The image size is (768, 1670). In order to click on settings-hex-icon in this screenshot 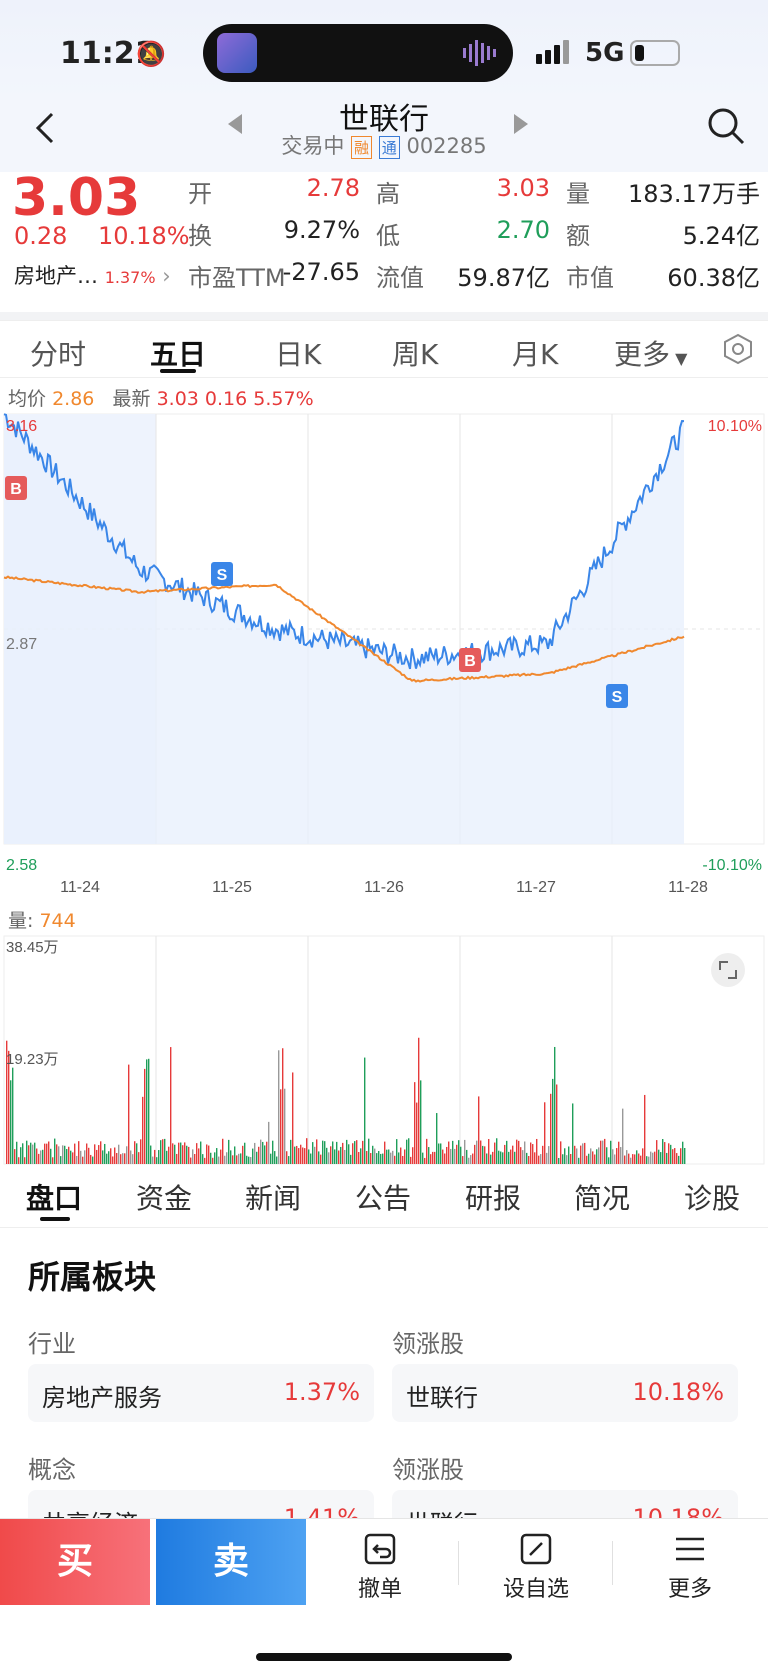, I will do `click(738, 351)`.